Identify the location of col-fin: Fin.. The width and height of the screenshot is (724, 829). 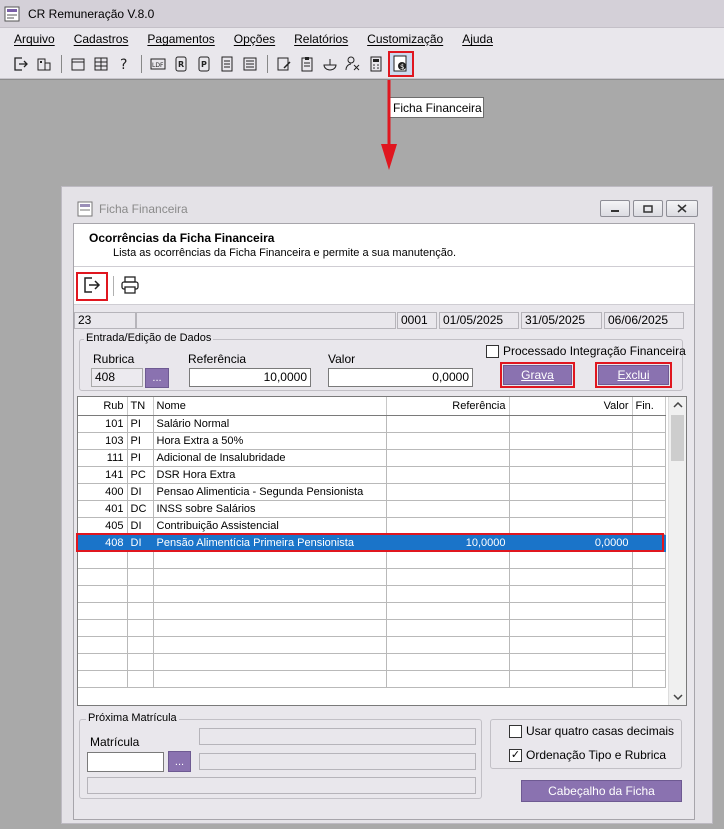
(649, 406).